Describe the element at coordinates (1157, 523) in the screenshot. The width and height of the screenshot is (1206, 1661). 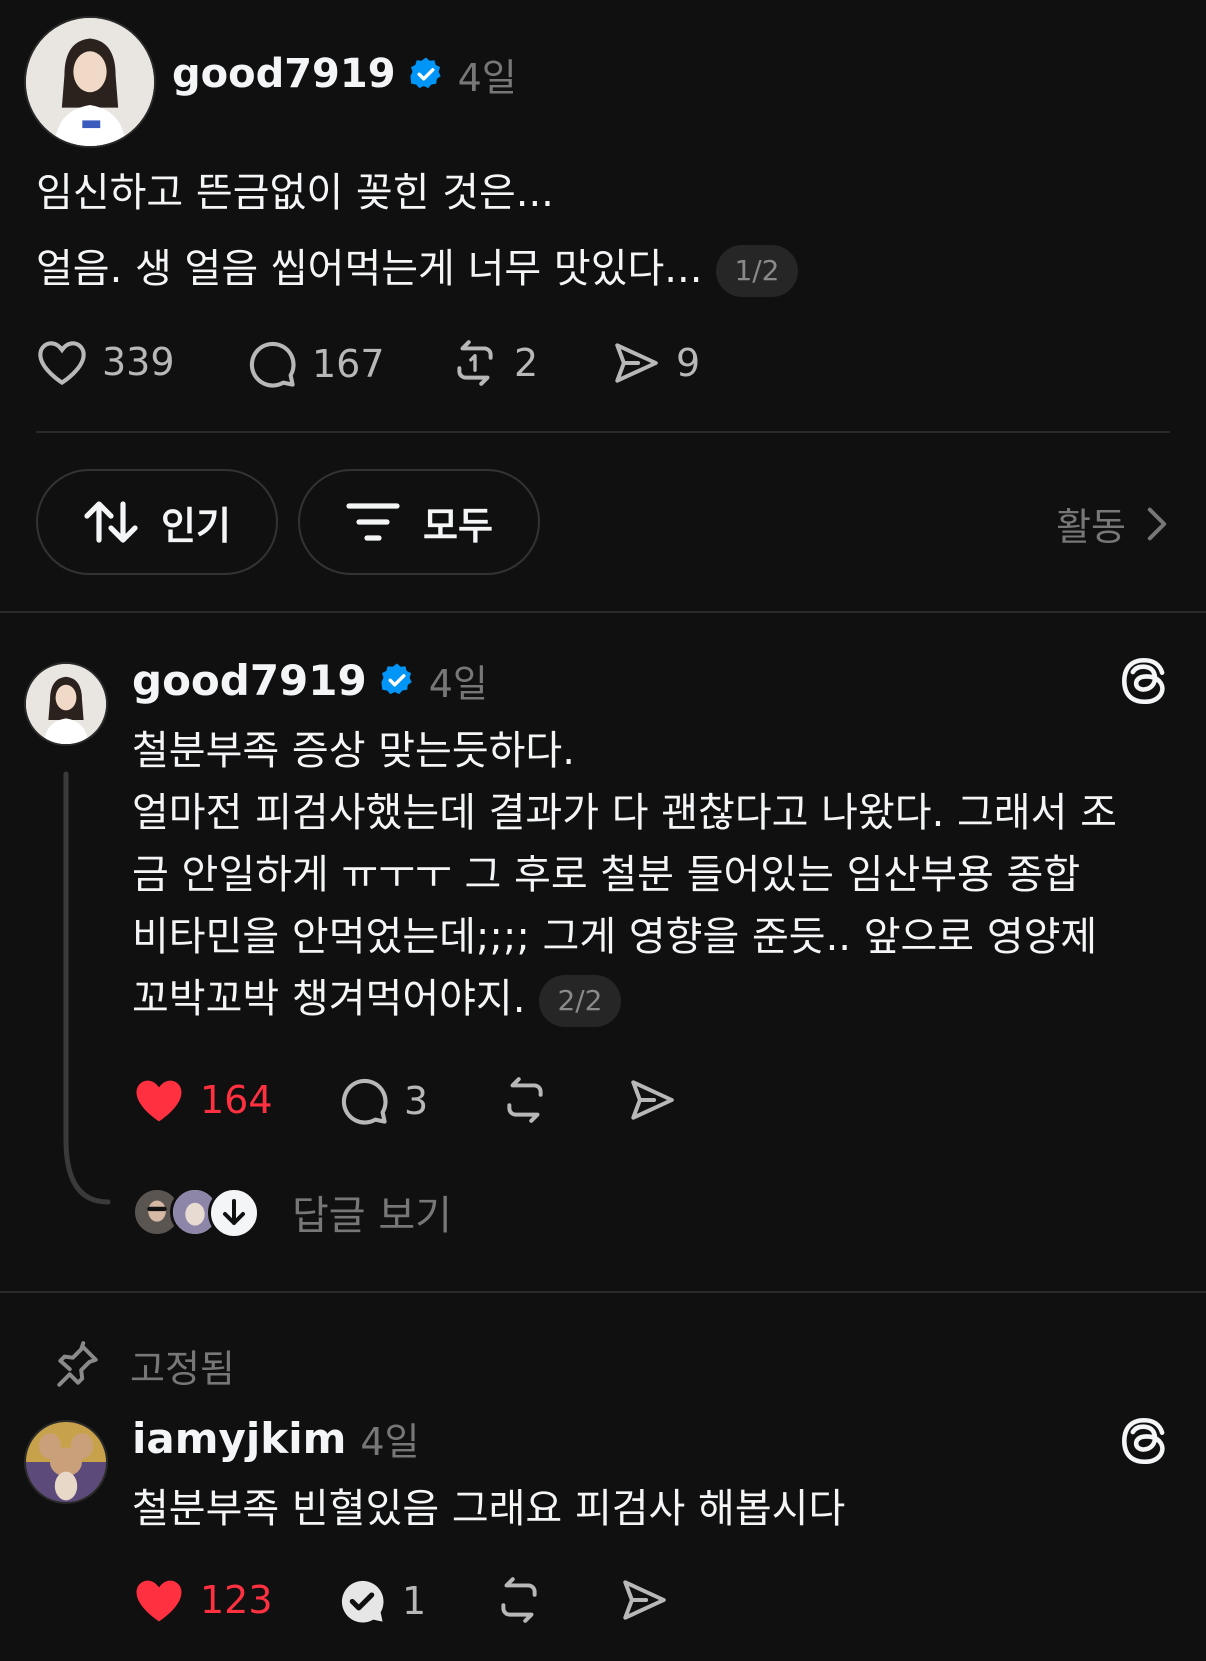
I see `chevron-right-icon` at that location.